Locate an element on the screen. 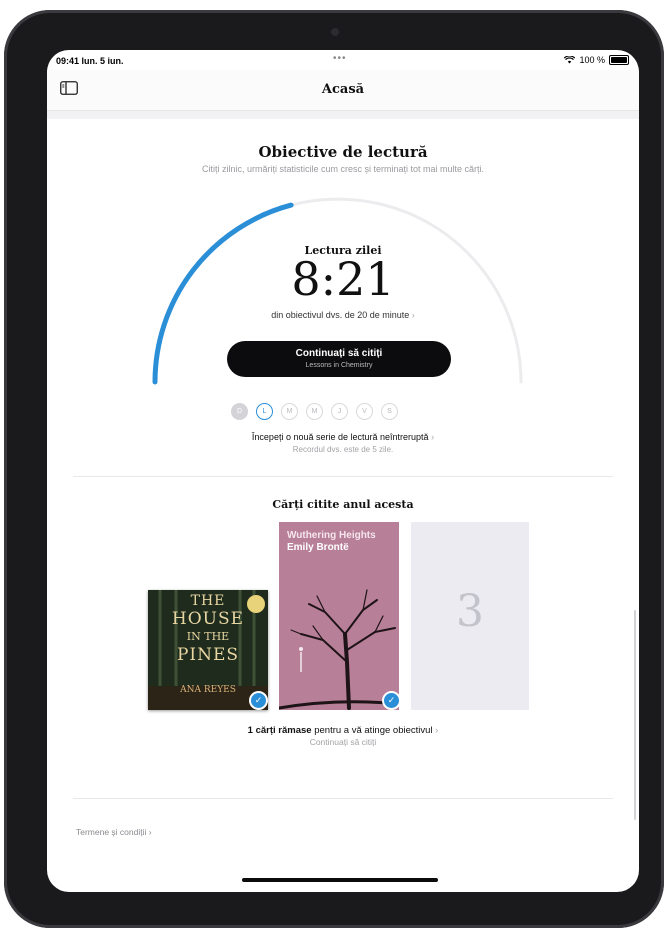  battery-percent: 100 % is located at coordinates (592, 60).